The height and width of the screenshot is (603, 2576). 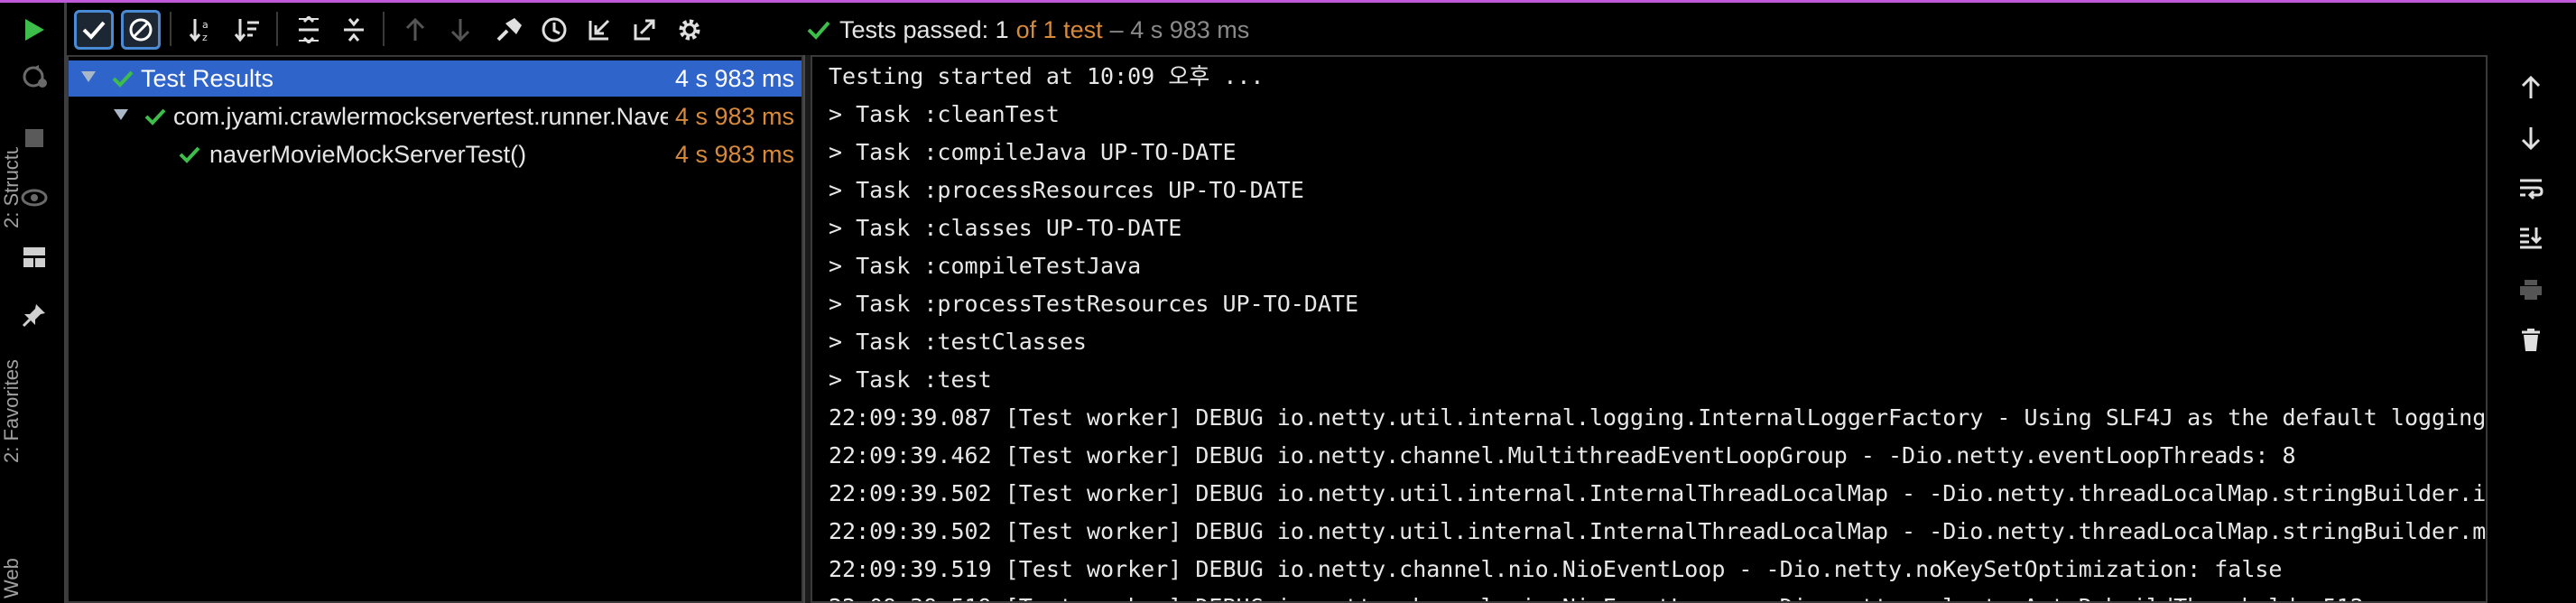 I want to click on expand-all-icon, so click(x=309, y=29).